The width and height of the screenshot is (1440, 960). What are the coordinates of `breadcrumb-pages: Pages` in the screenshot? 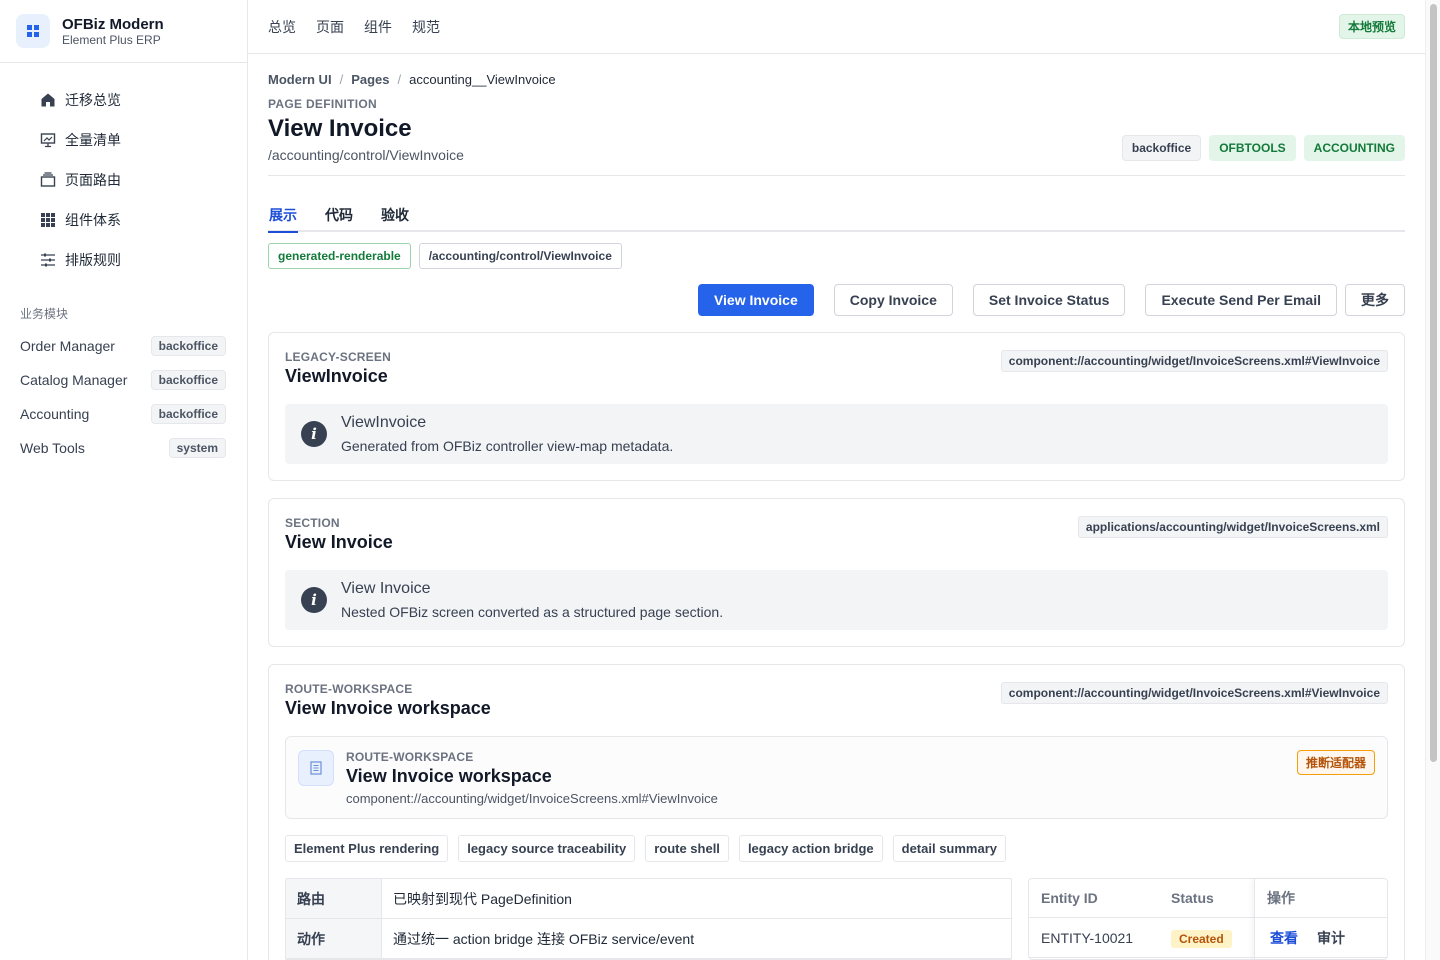 It's located at (370, 80).